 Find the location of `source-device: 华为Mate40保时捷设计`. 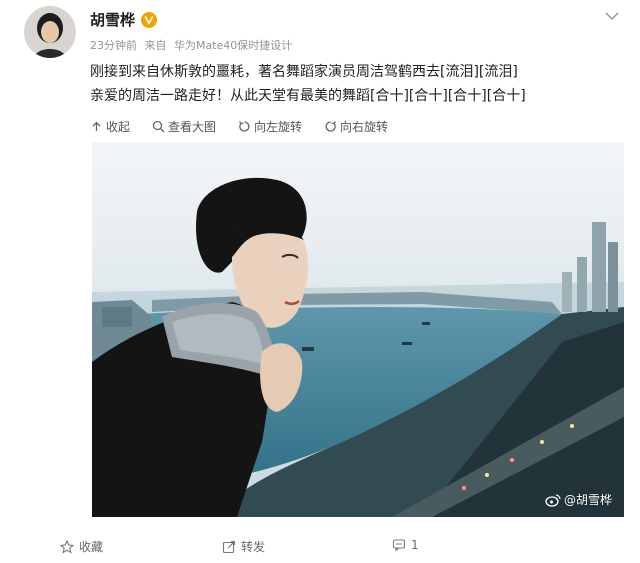

source-device: 华为Mate40保时捷设计 is located at coordinates (233, 45).